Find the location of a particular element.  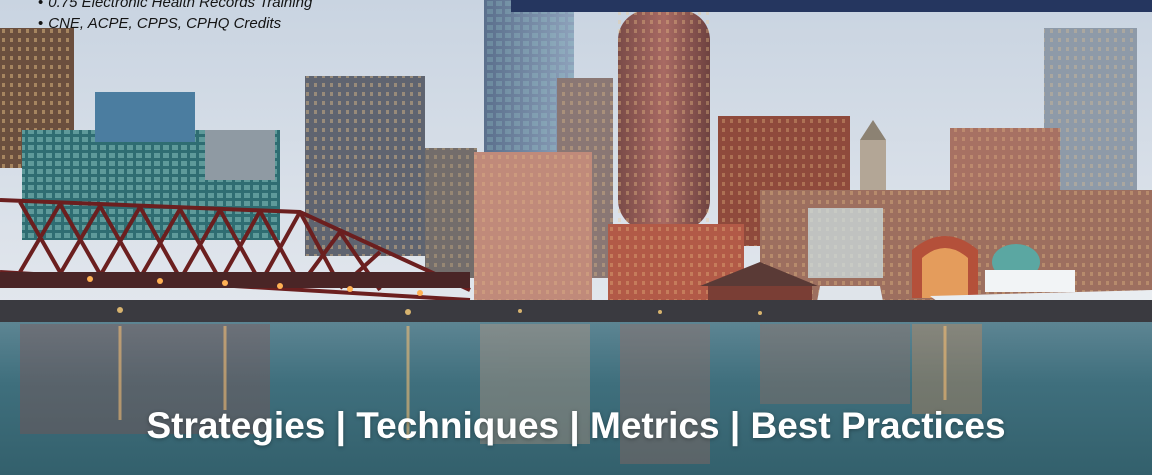

credits-list-item: CNE, ACPE, CPPS, CPHQ Credits is located at coordinates (175, 23).